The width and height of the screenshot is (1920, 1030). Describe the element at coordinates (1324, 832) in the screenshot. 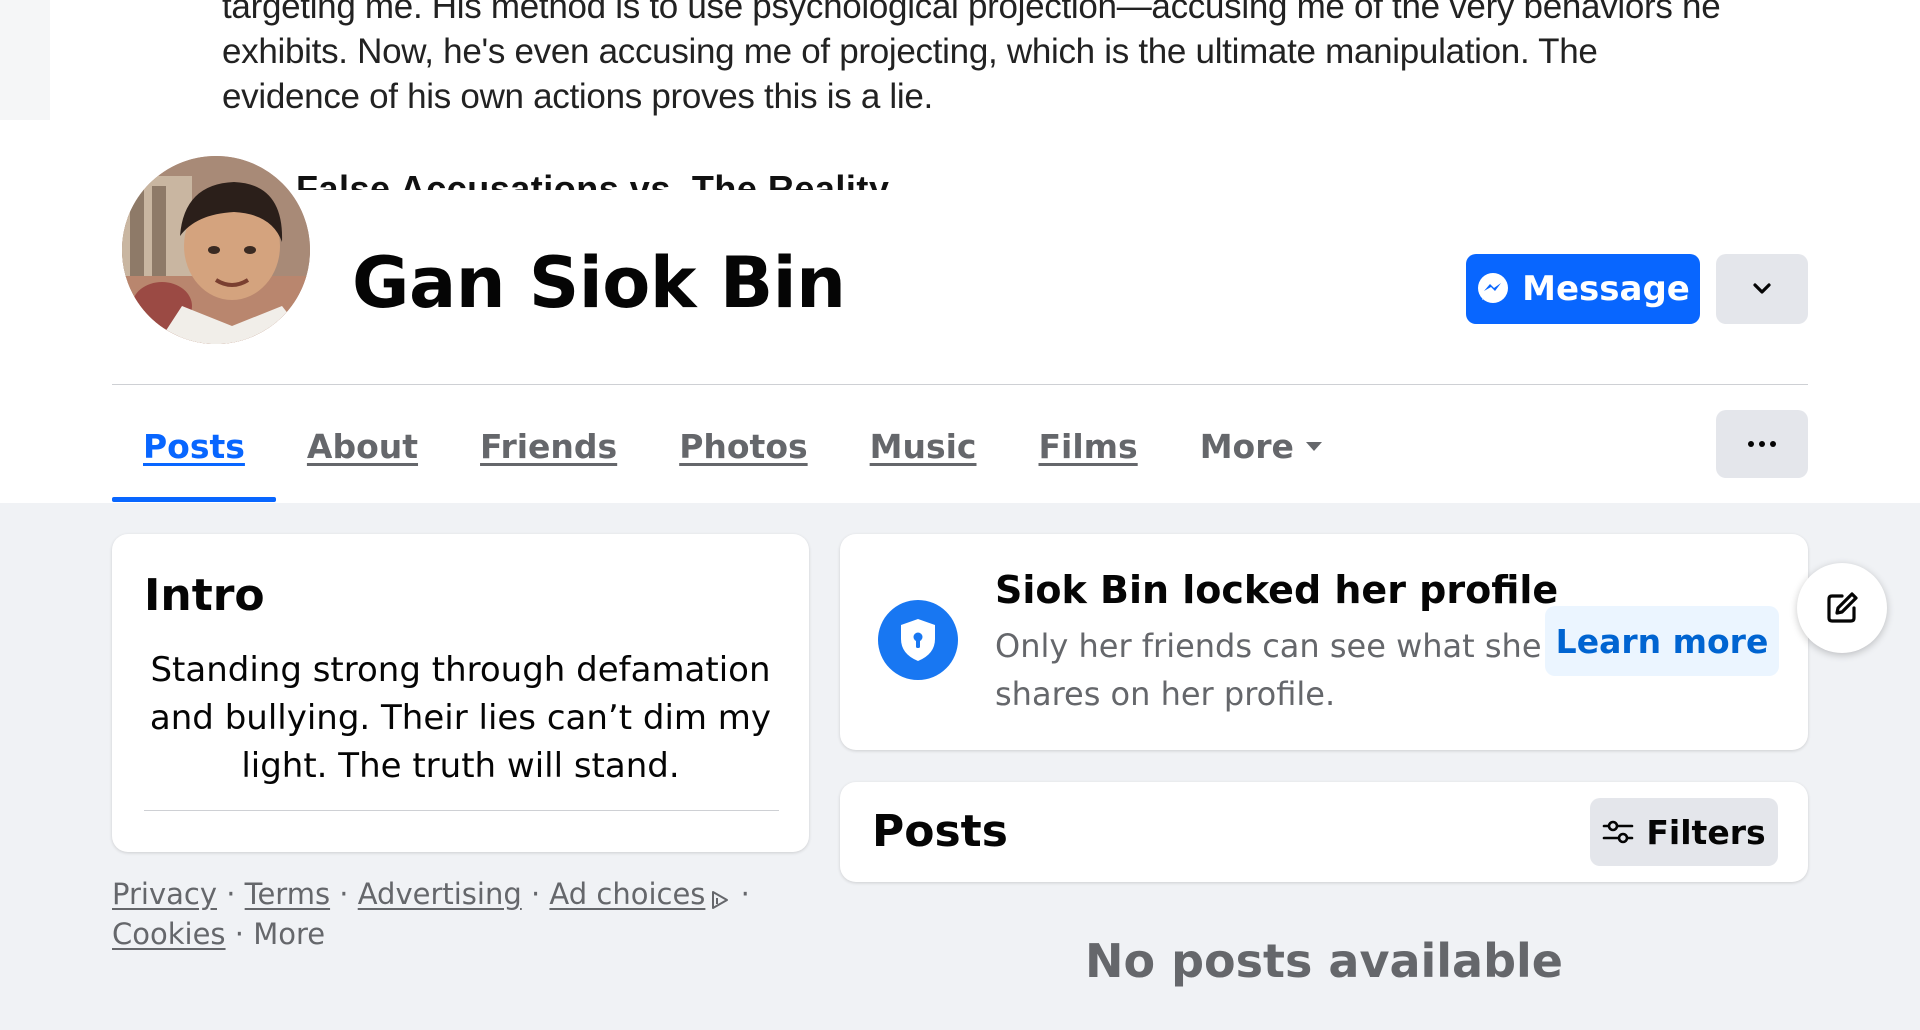

I see `posts-card: Posts Filters` at that location.